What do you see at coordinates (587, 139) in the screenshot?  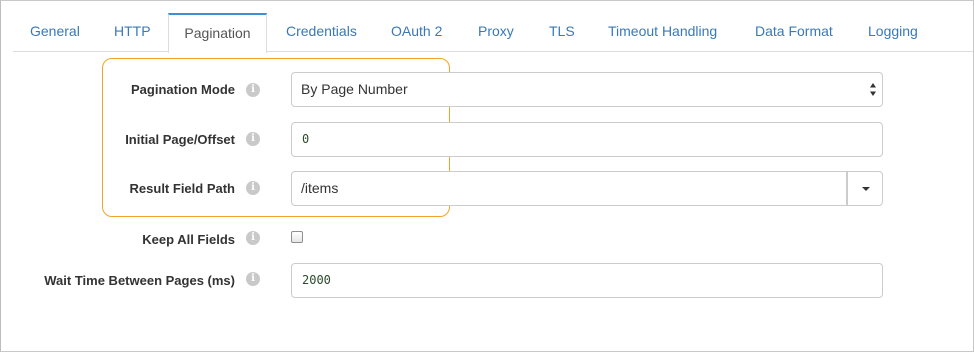 I see `initial-page-input: 0` at bounding box center [587, 139].